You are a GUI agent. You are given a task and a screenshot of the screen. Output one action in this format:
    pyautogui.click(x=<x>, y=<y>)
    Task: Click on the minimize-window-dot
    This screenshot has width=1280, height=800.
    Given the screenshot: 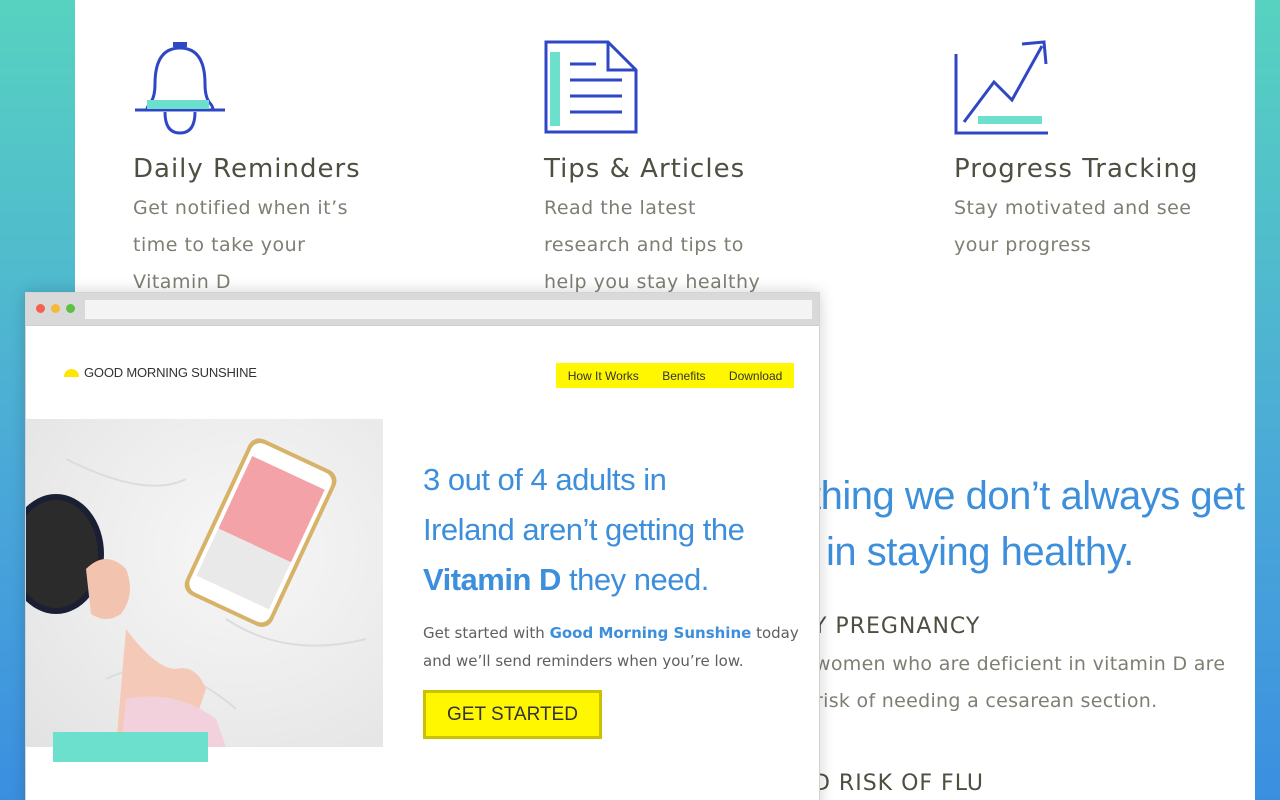 What is the action you would take?
    pyautogui.click(x=55, y=308)
    